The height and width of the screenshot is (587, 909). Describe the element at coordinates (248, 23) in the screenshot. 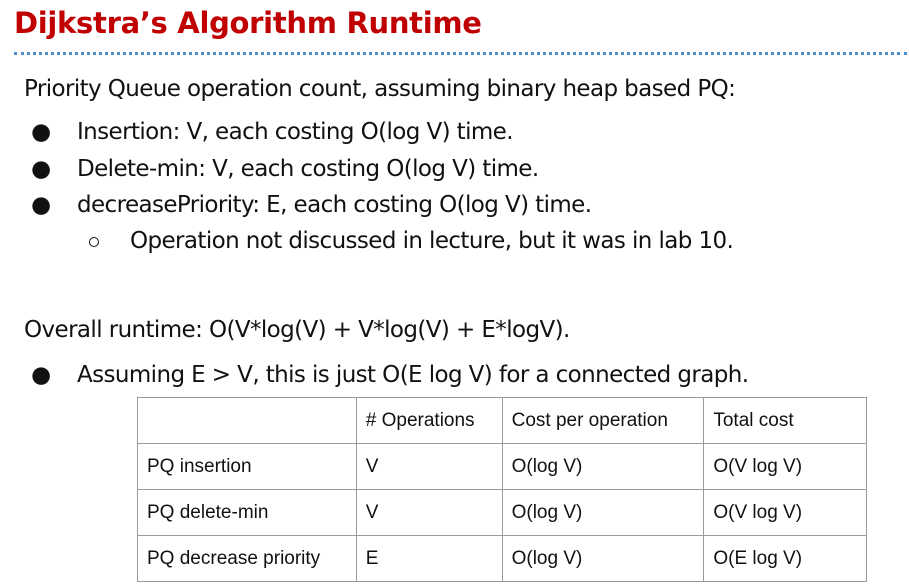

I see `slide-title: Dijkstra’s Algorithm Runtime` at that location.